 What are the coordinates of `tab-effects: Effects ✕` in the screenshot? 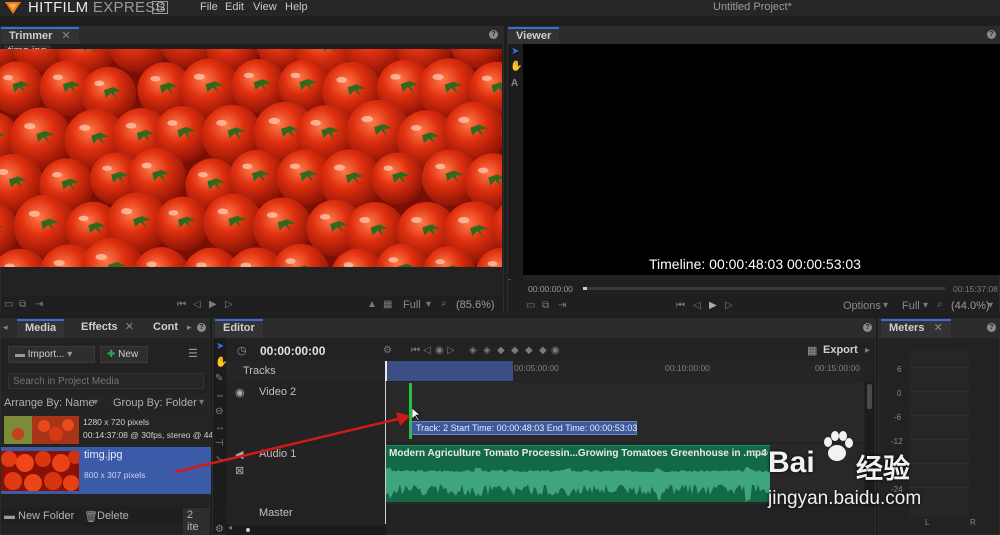 It's located at (107, 327).